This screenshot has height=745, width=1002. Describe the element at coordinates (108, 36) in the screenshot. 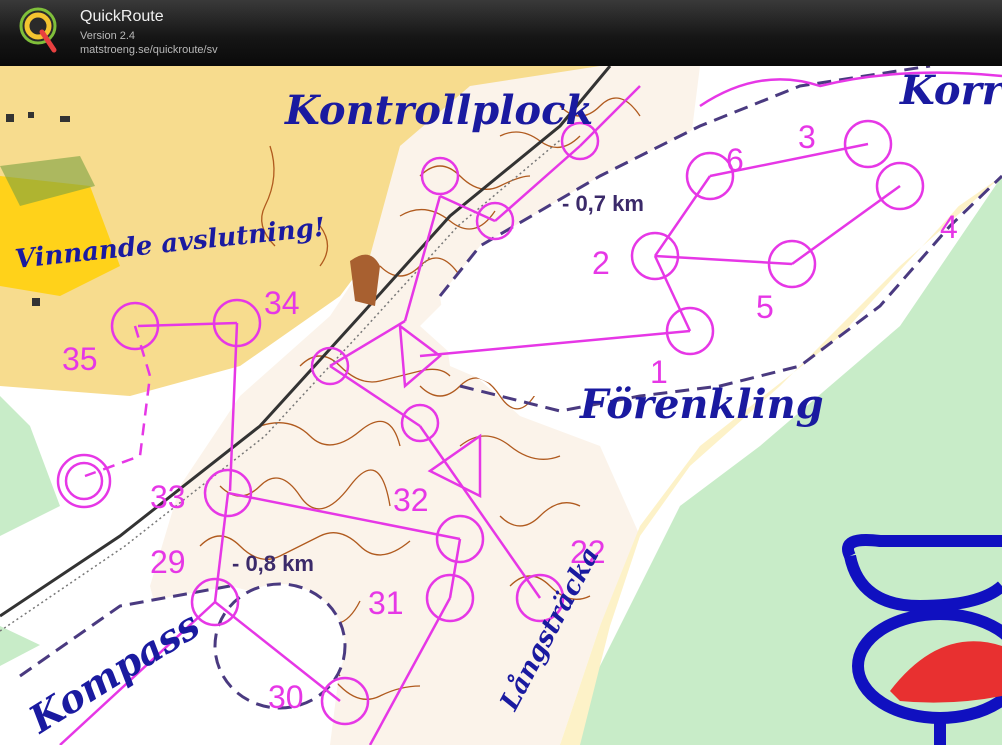

I see `app-version: Version 2.4` at that location.